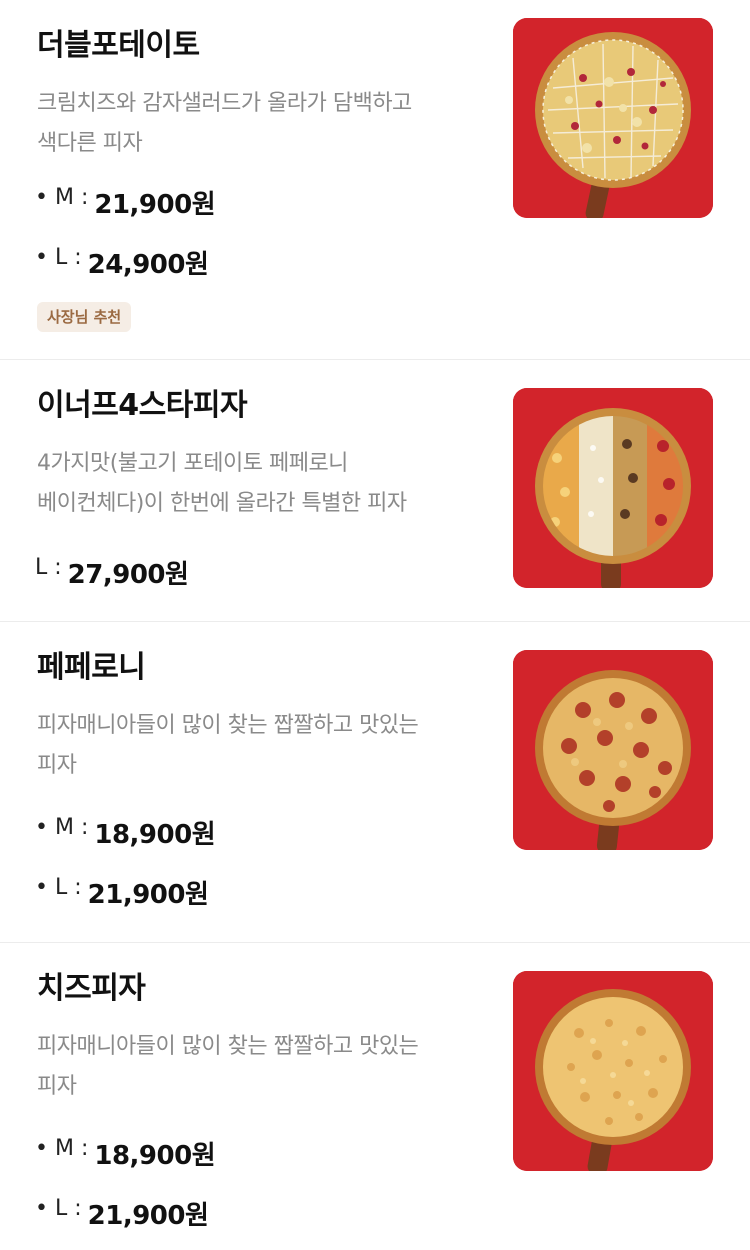  Describe the element at coordinates (222, 503) in the screenshot. I see `description-line: 베이컨체다)이 한번에 올라간 특별한 피자` at that location.